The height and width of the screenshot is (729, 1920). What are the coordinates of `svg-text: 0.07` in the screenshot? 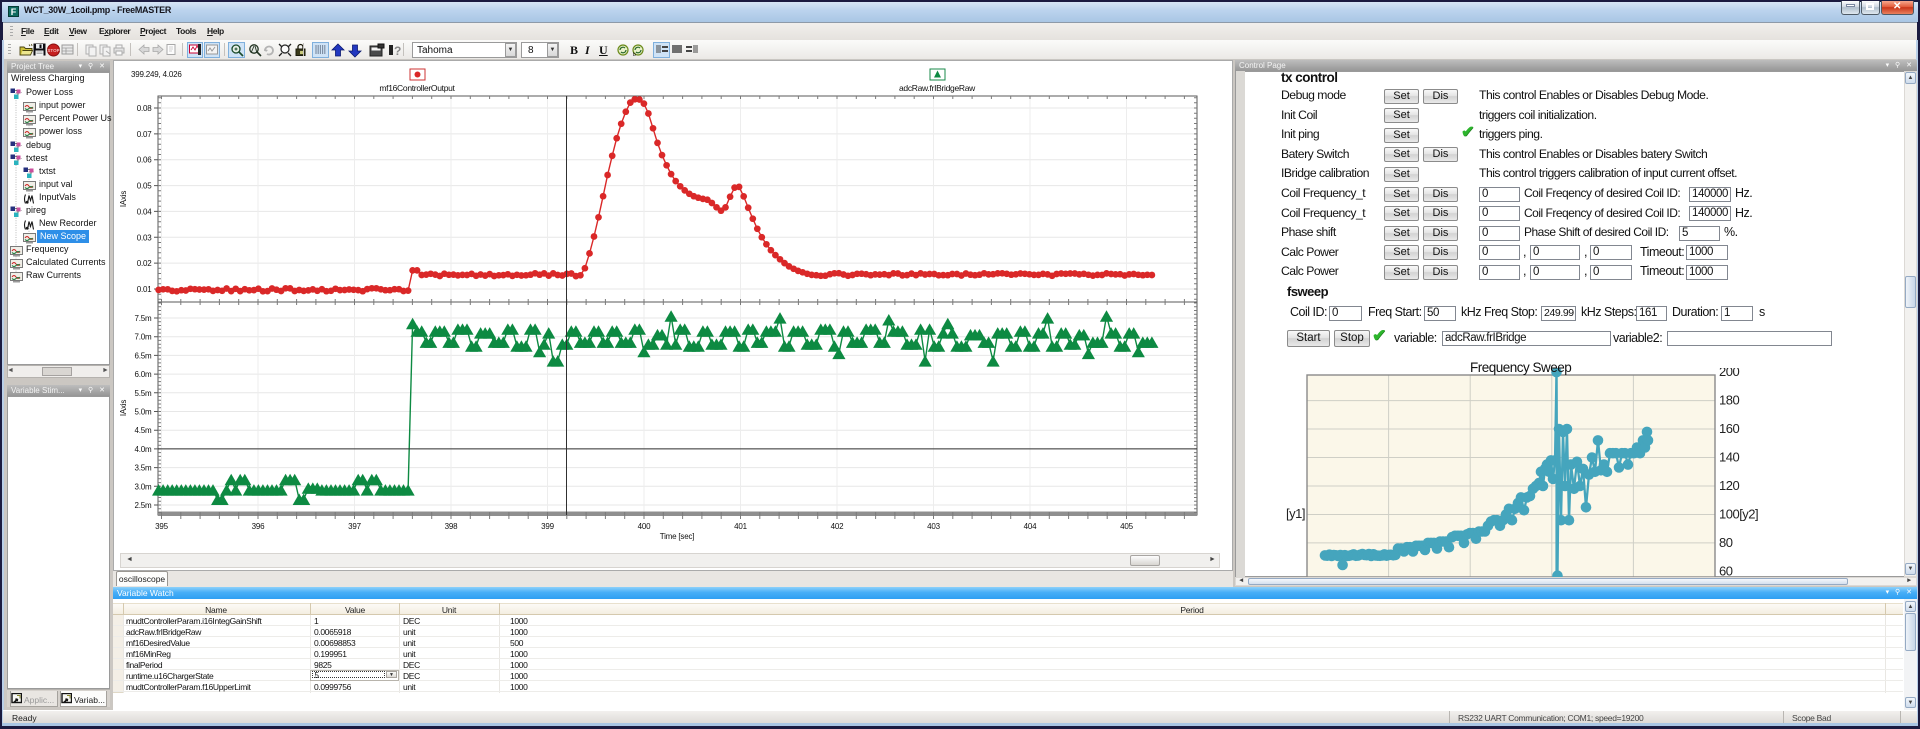 It's located at (145, 134).